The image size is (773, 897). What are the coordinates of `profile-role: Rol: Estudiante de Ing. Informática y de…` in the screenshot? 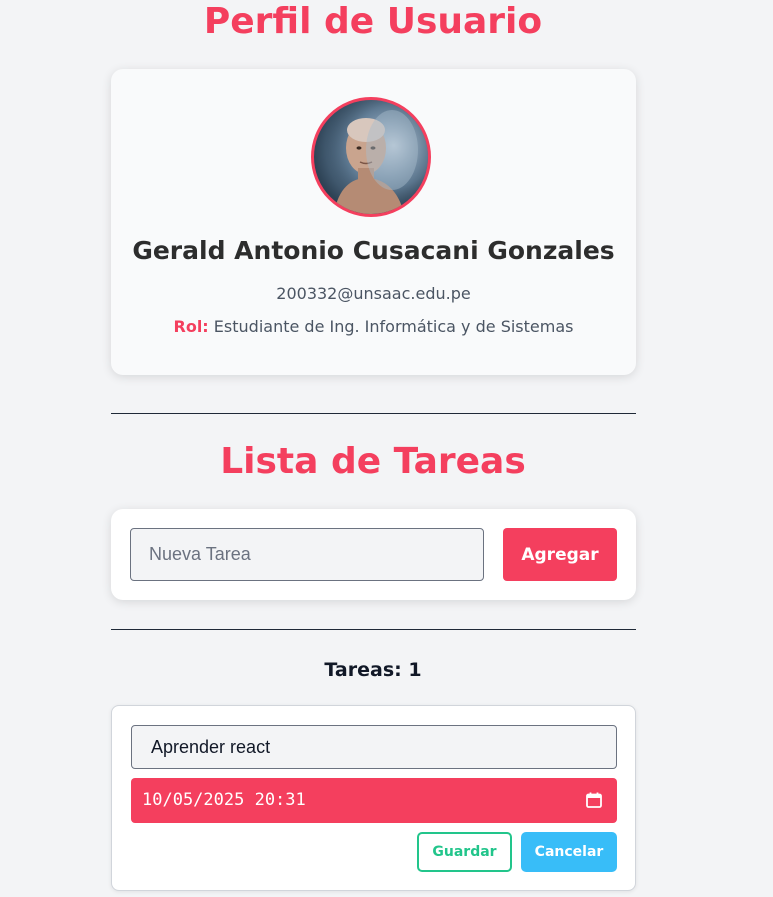 It's located at (373, 326).